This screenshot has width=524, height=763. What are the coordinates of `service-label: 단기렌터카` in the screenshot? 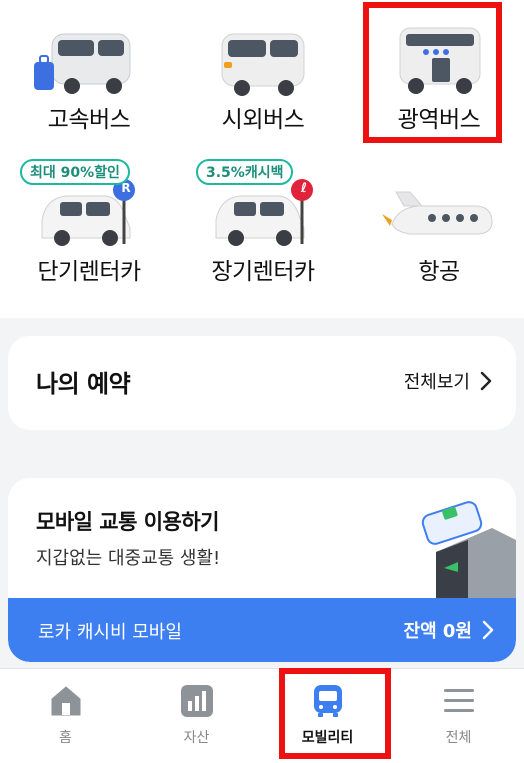 It's located at (89, 272).